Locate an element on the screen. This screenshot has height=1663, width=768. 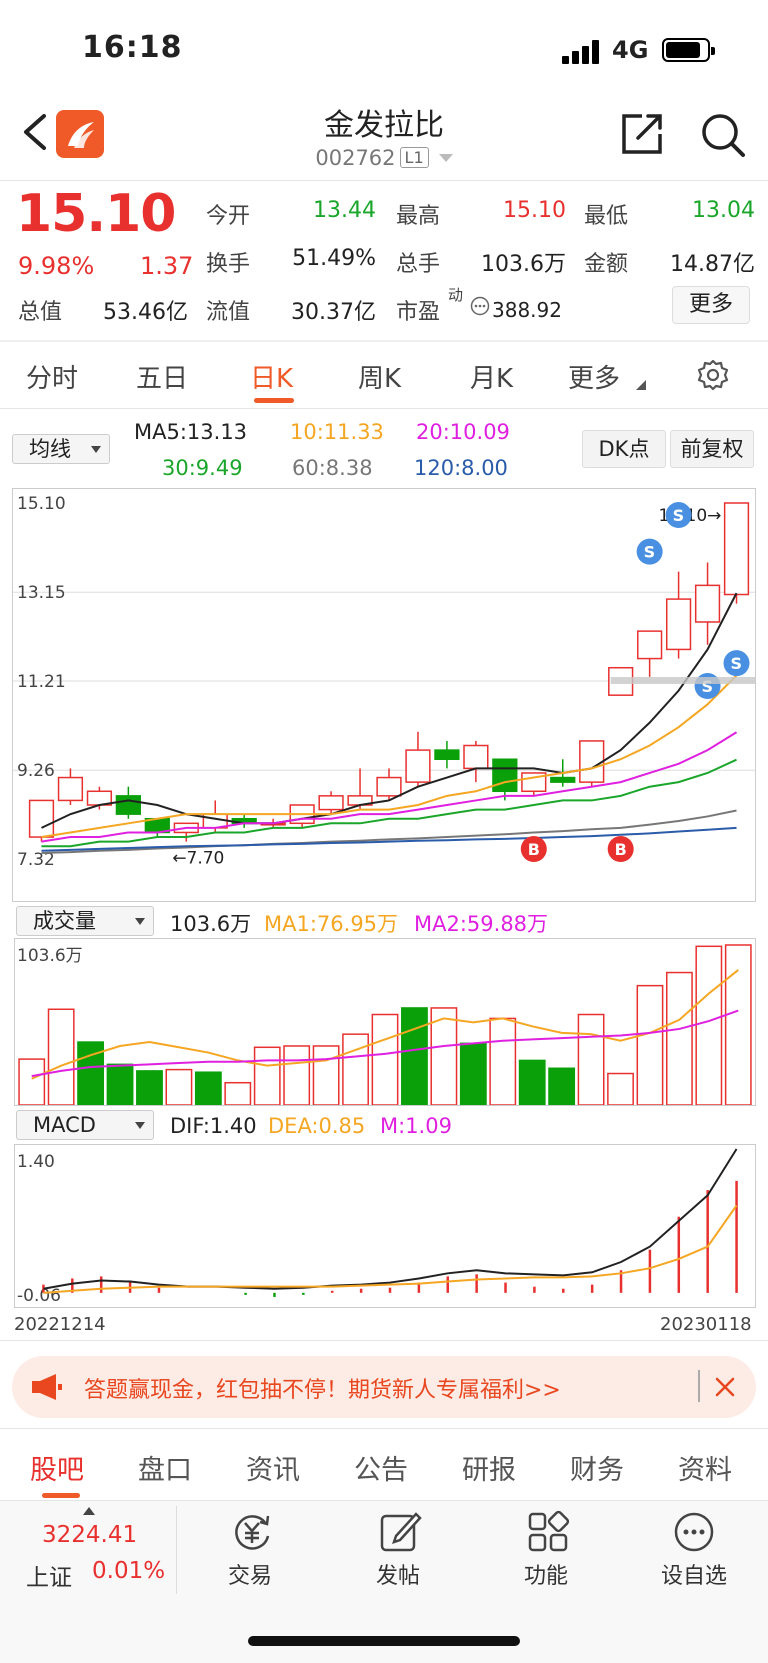
trade-icon is located at coordinates (252, 1532).